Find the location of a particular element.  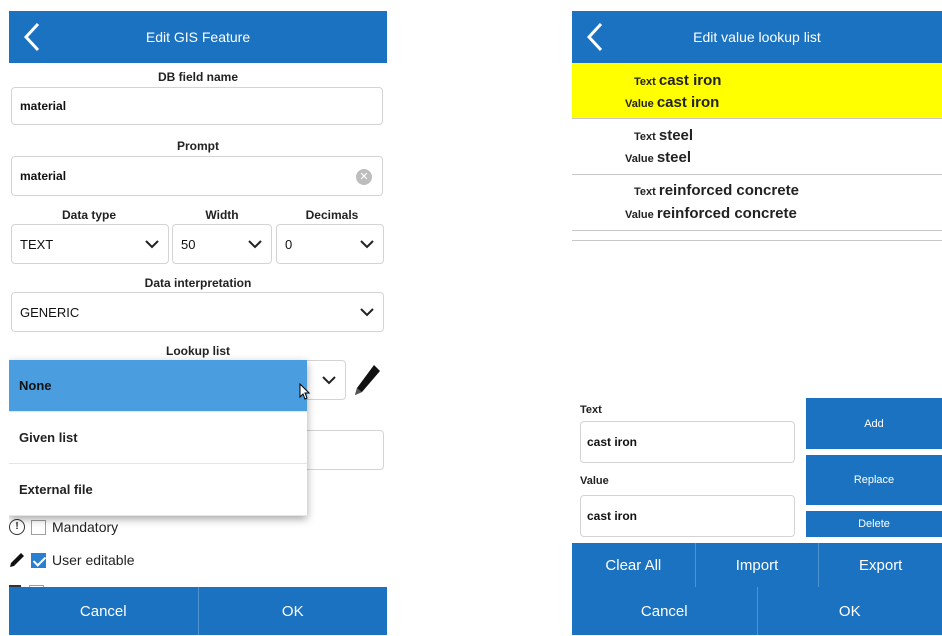

width-select: 50 is located at coordinates (222, 244).